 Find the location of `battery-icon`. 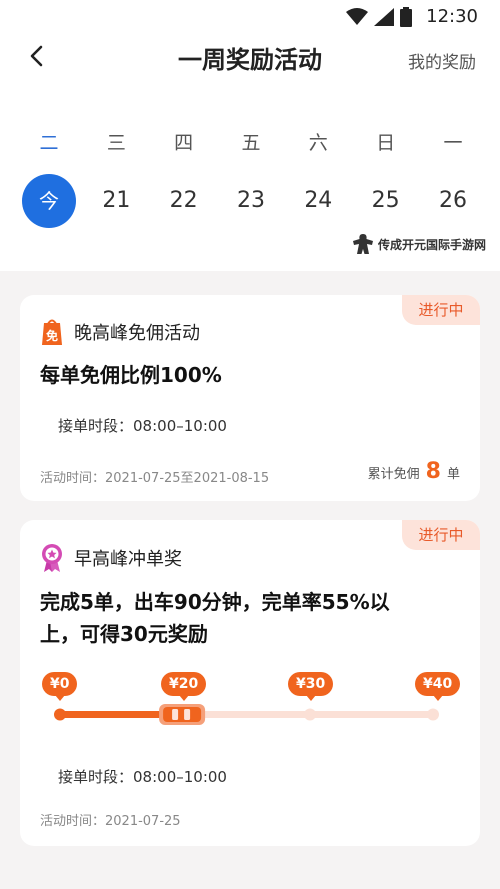

battery-icon is located at coordinates (406, 16).